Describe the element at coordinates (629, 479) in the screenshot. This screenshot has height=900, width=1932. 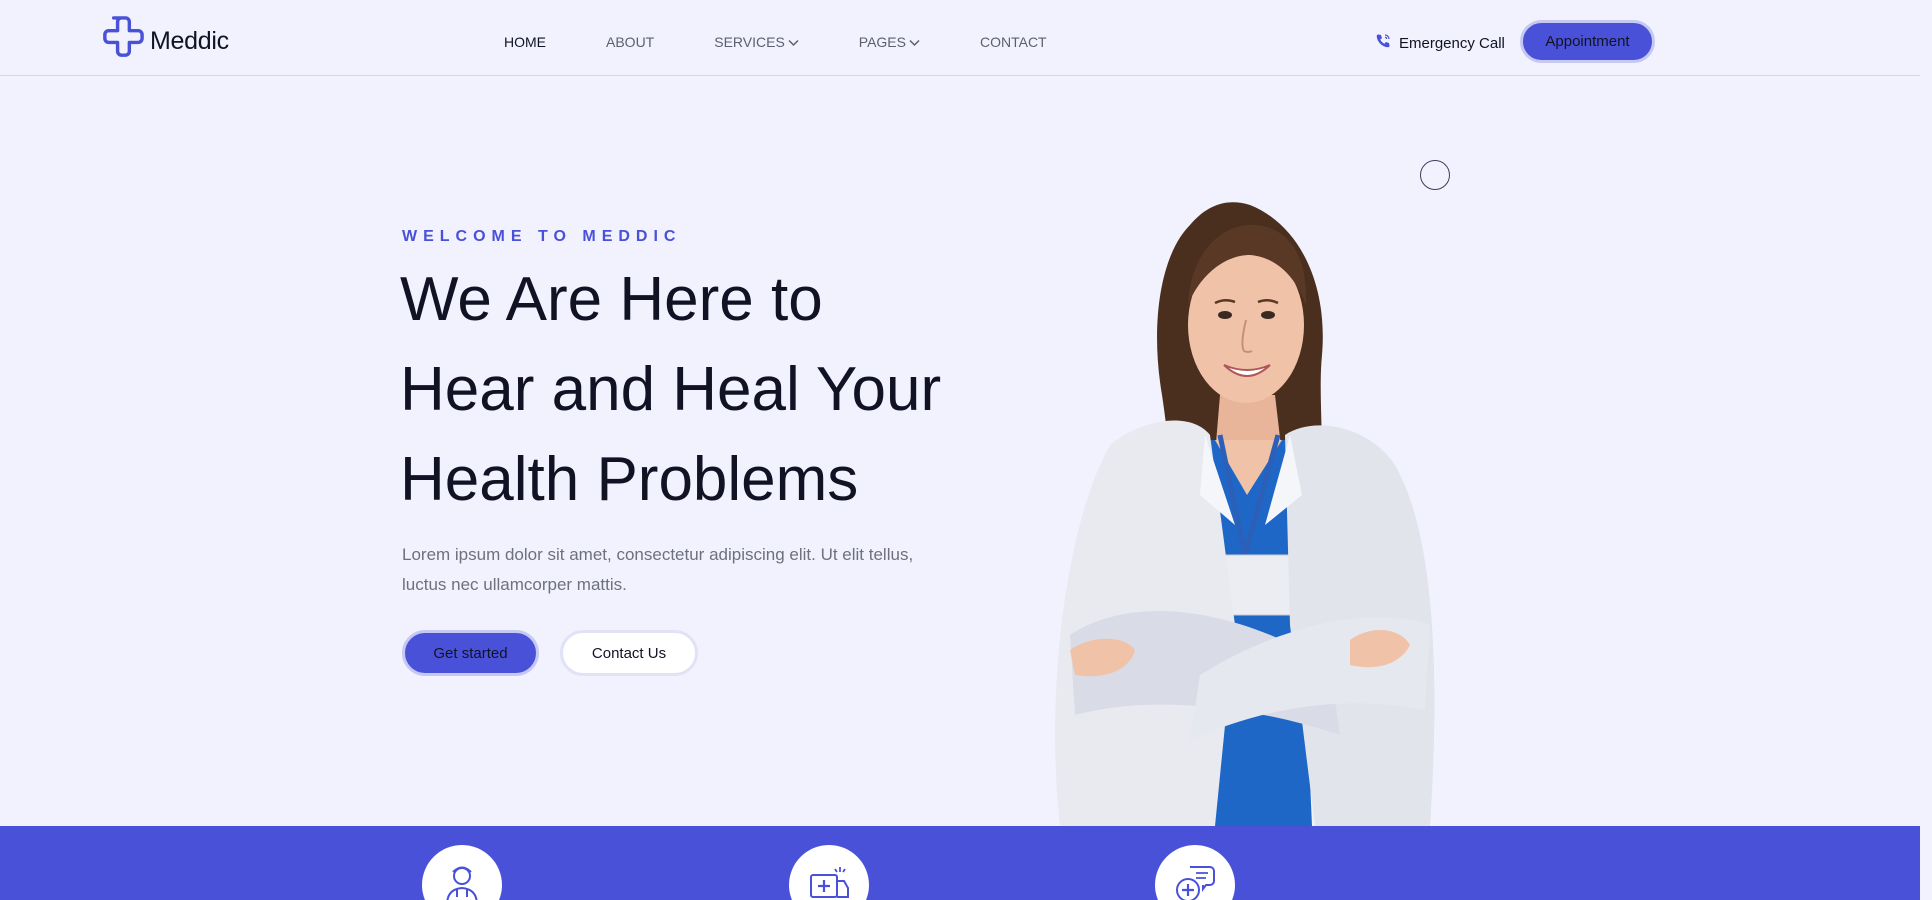
I see `headline-line-3: Health Problems` at that location.